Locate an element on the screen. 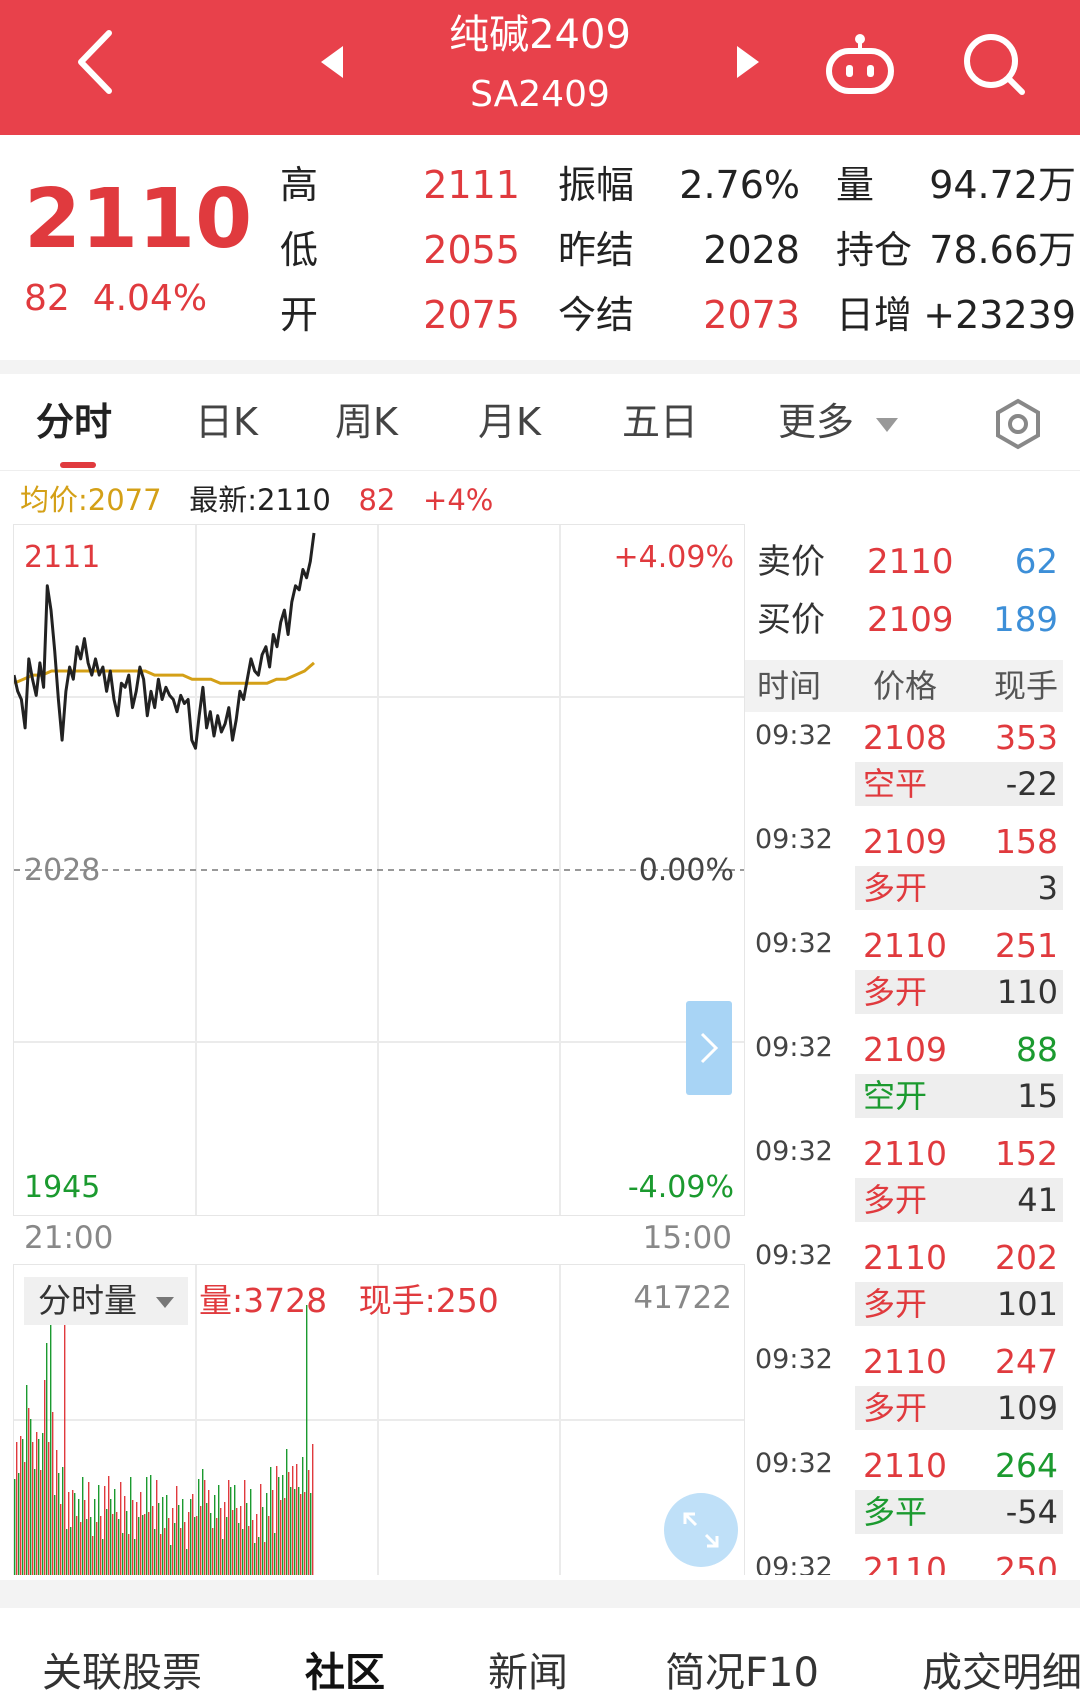  trade-qty: 158 is located at coordinates (1026, 841).